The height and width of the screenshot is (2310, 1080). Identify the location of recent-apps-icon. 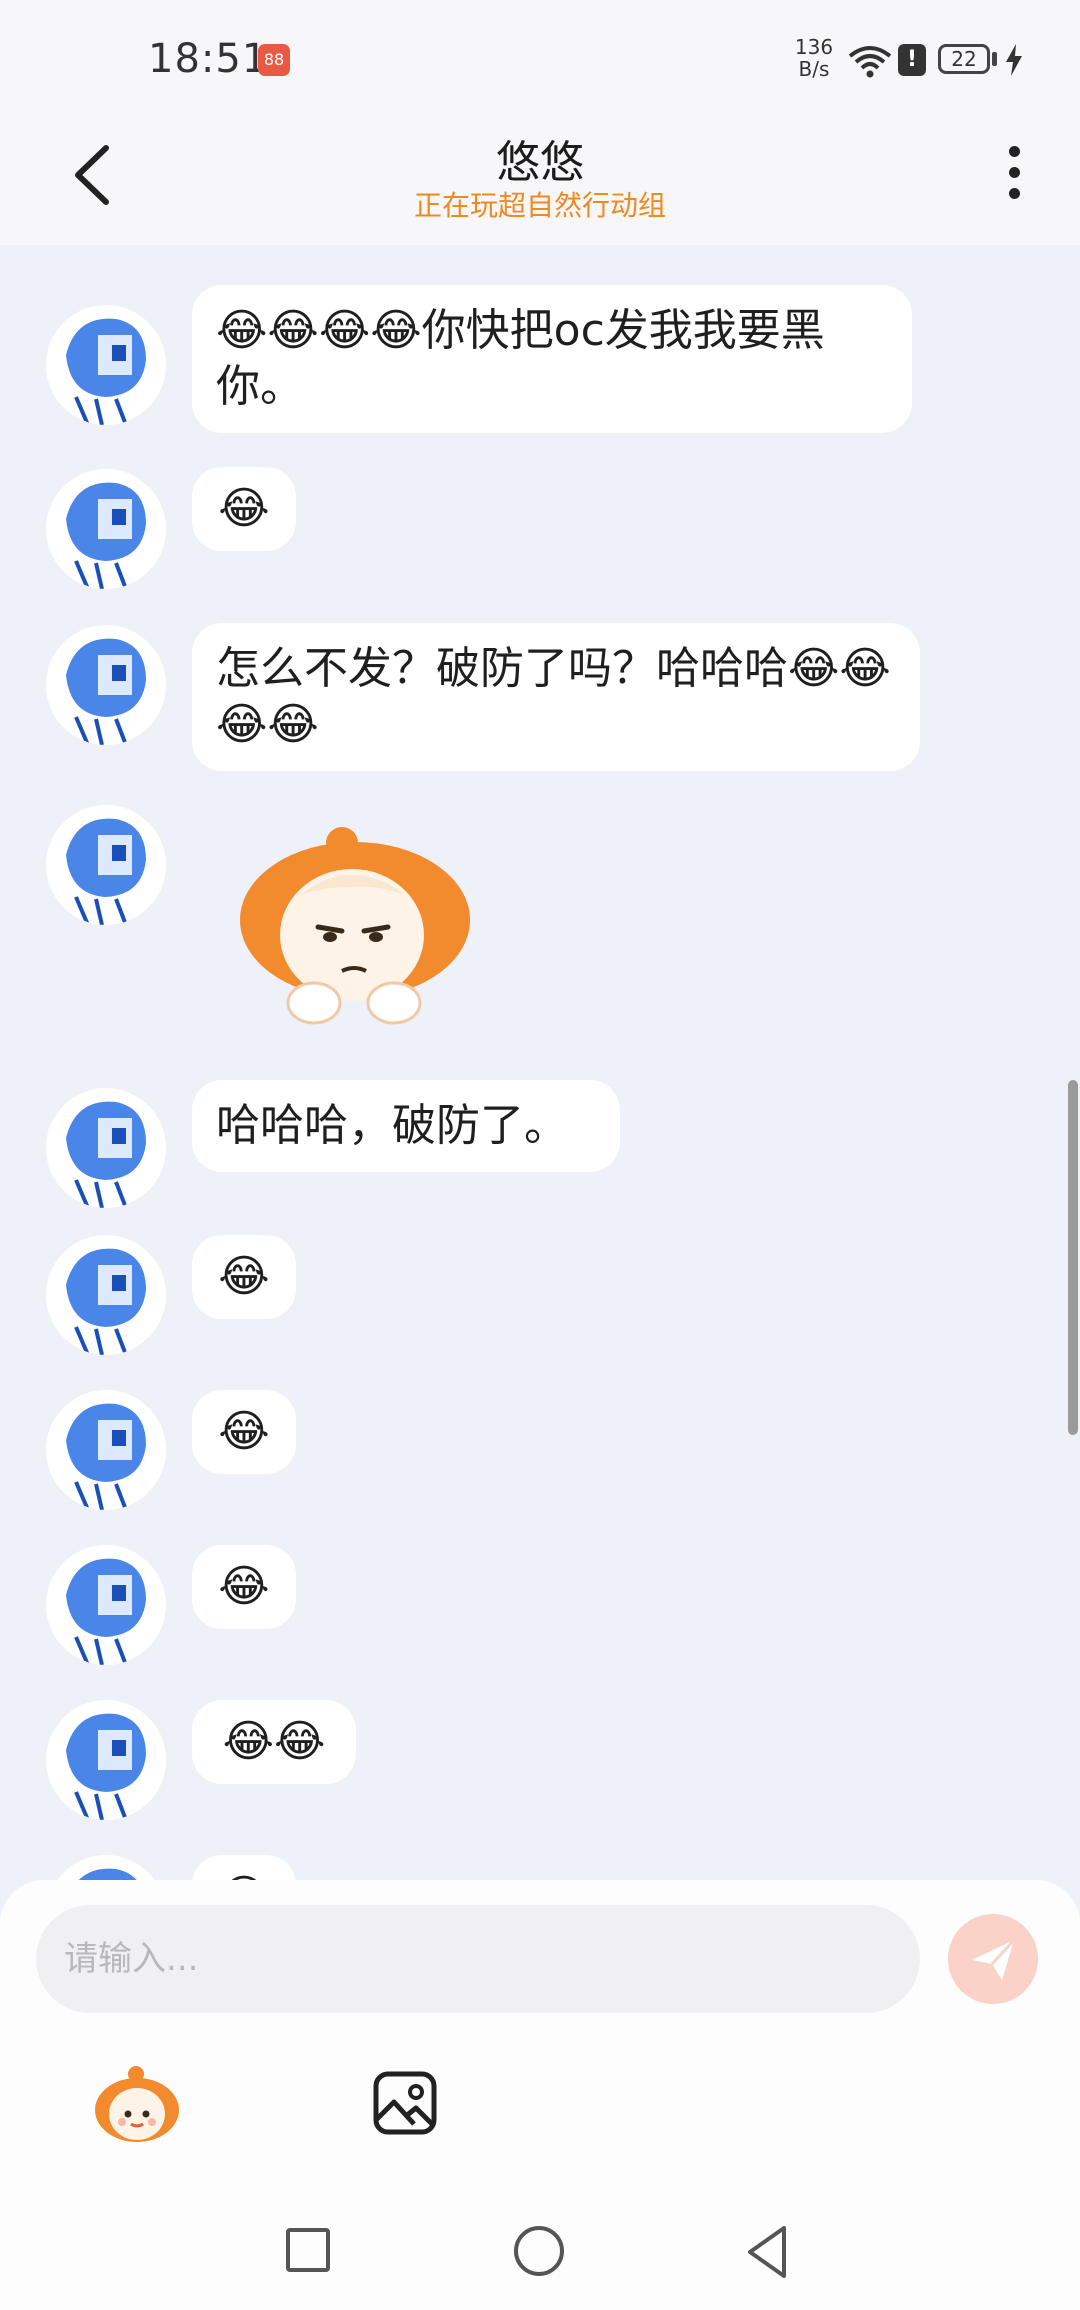
(308, 2250).